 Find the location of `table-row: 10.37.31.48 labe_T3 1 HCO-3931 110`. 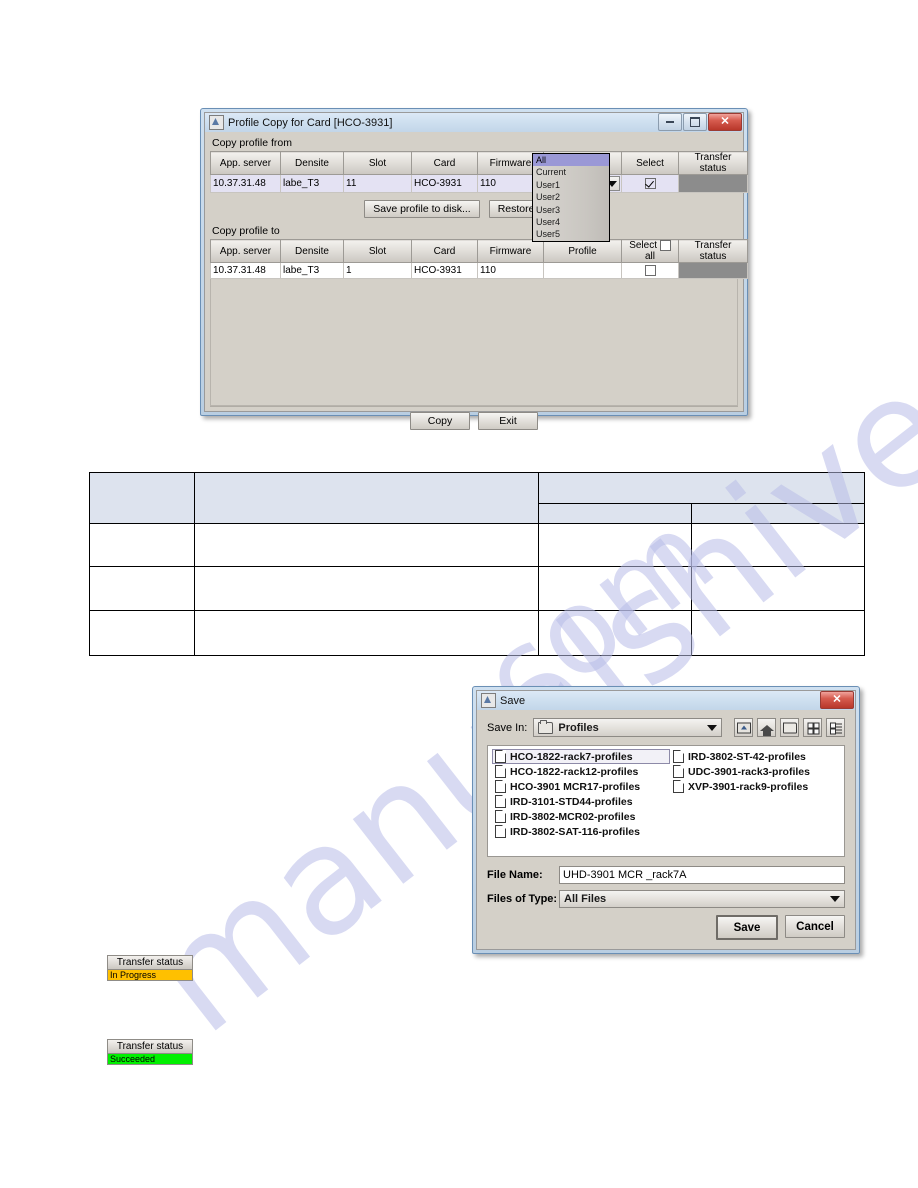

table-row: 10.37.31.48 labe_T3 1 HCO-3931 110 is located at coordinates (479, 271).